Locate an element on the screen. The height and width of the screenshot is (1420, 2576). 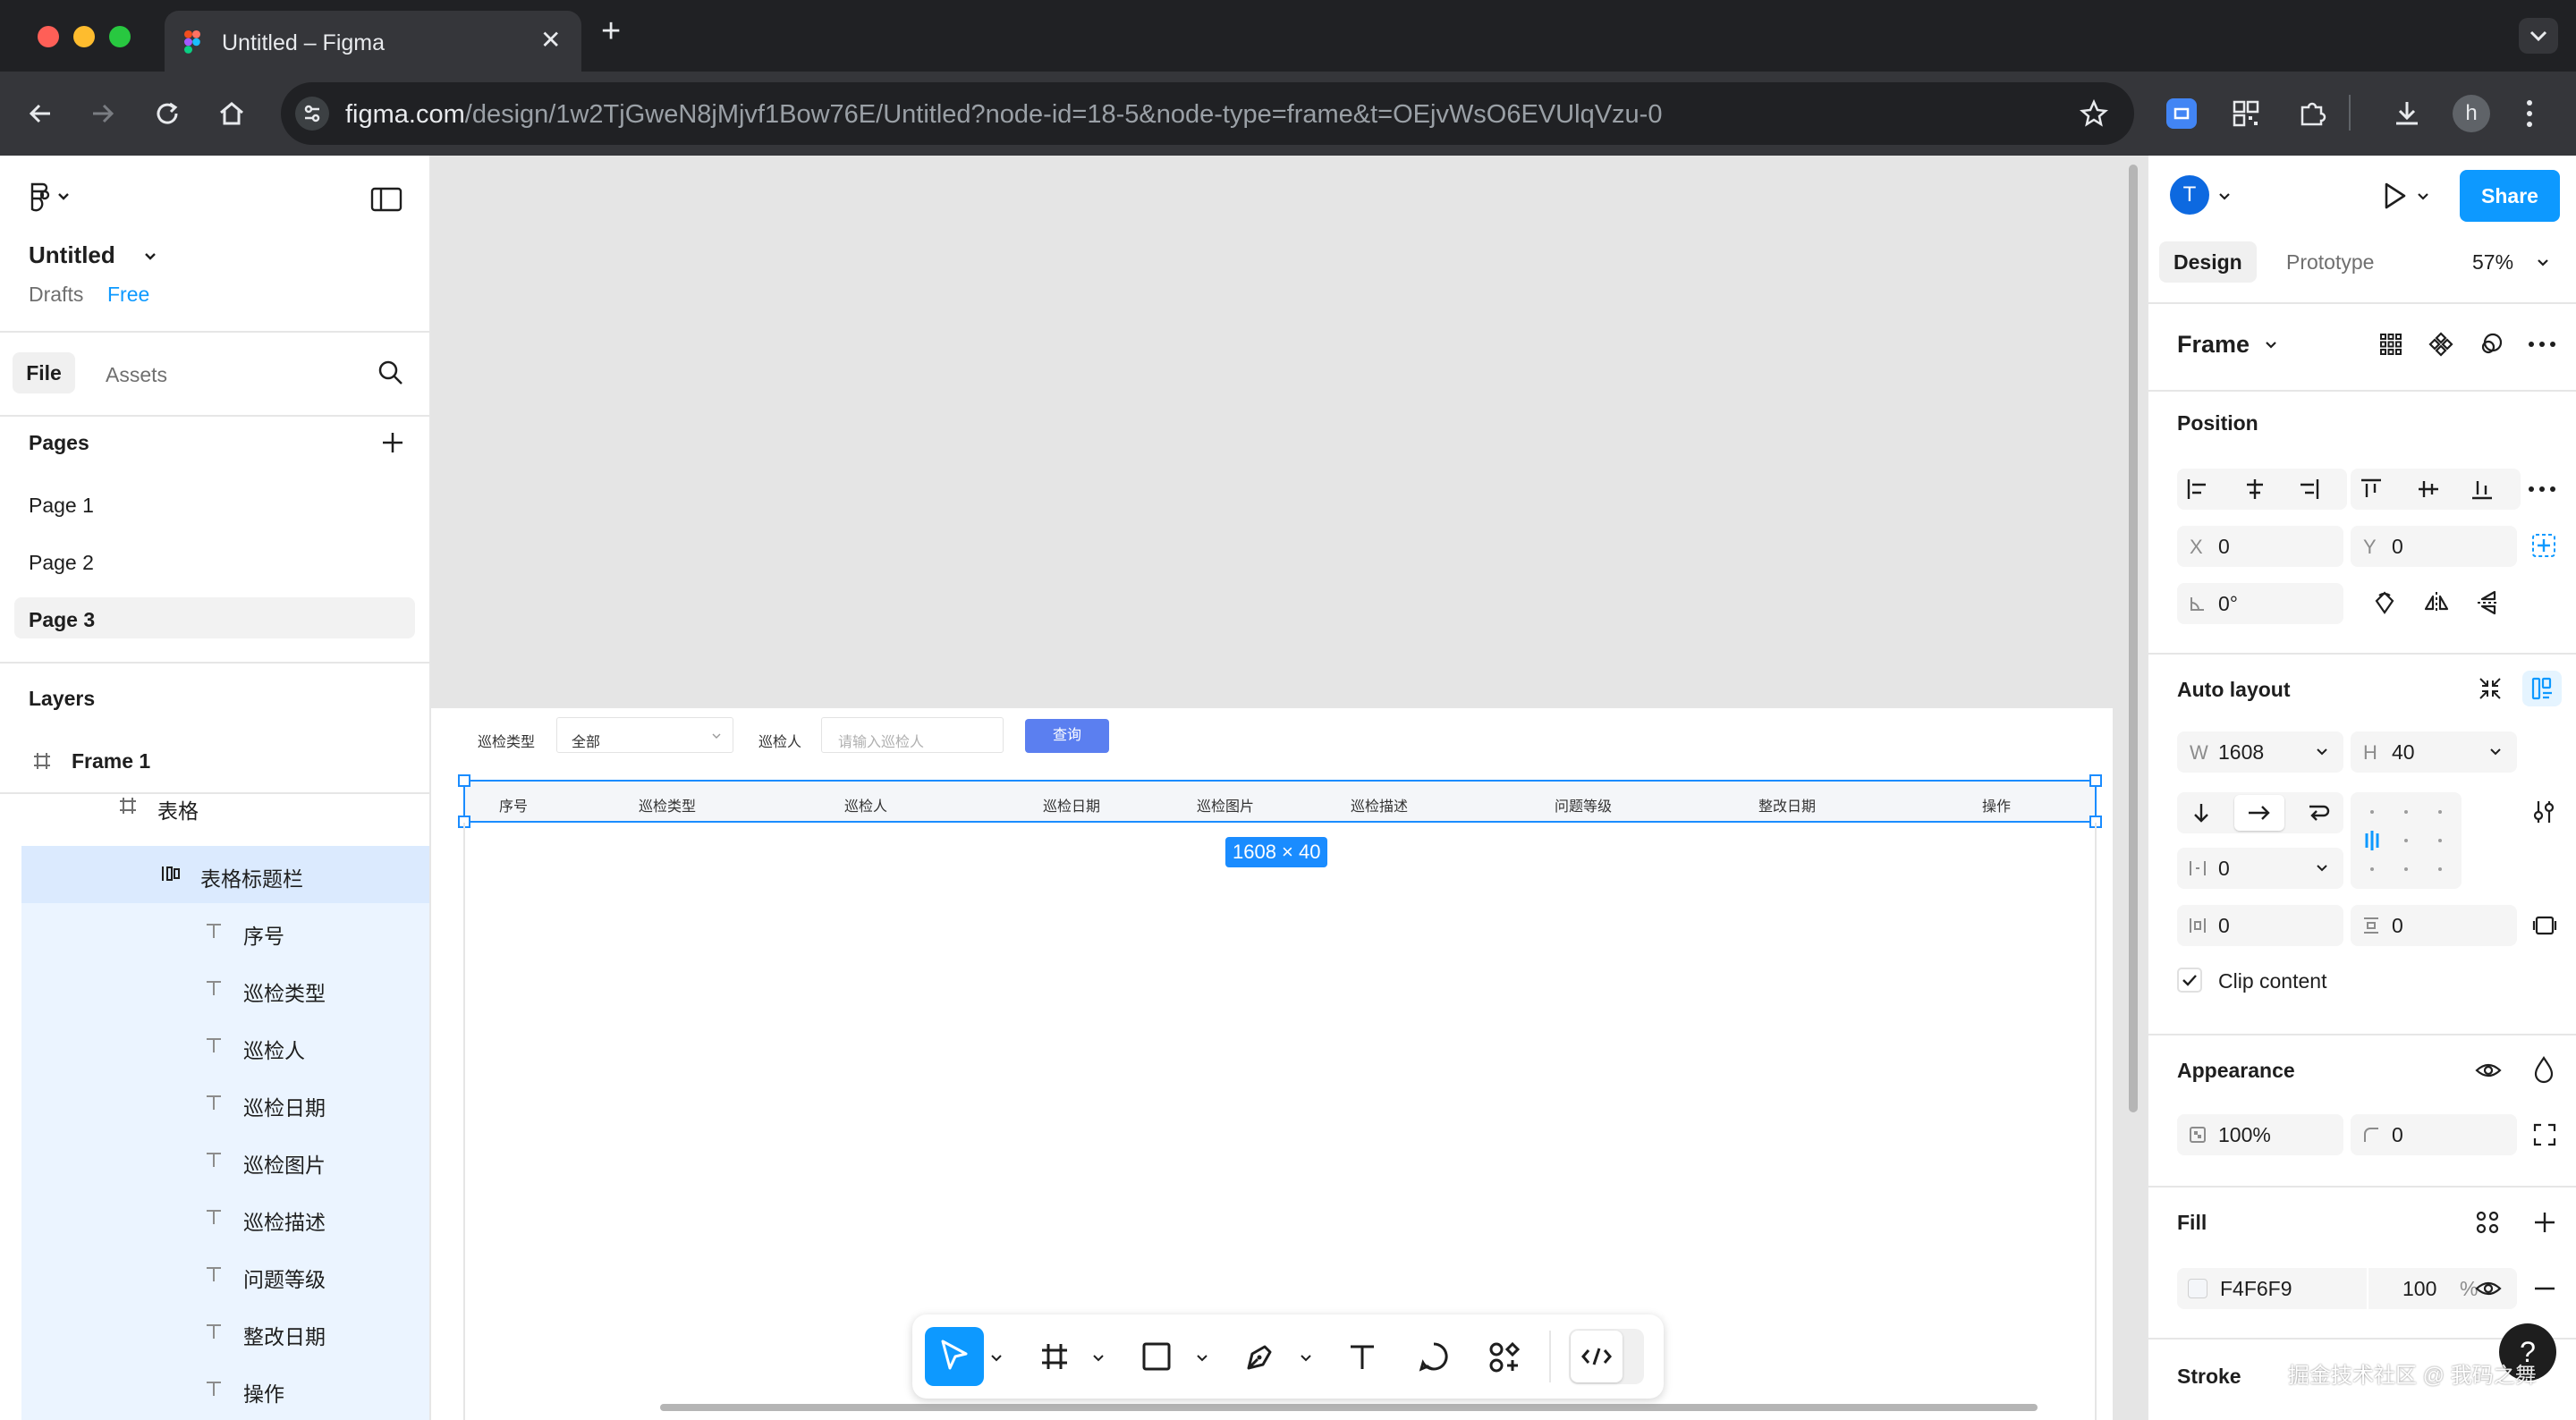
close-tab-icon: ✕ is located at coordinates (550, 40).